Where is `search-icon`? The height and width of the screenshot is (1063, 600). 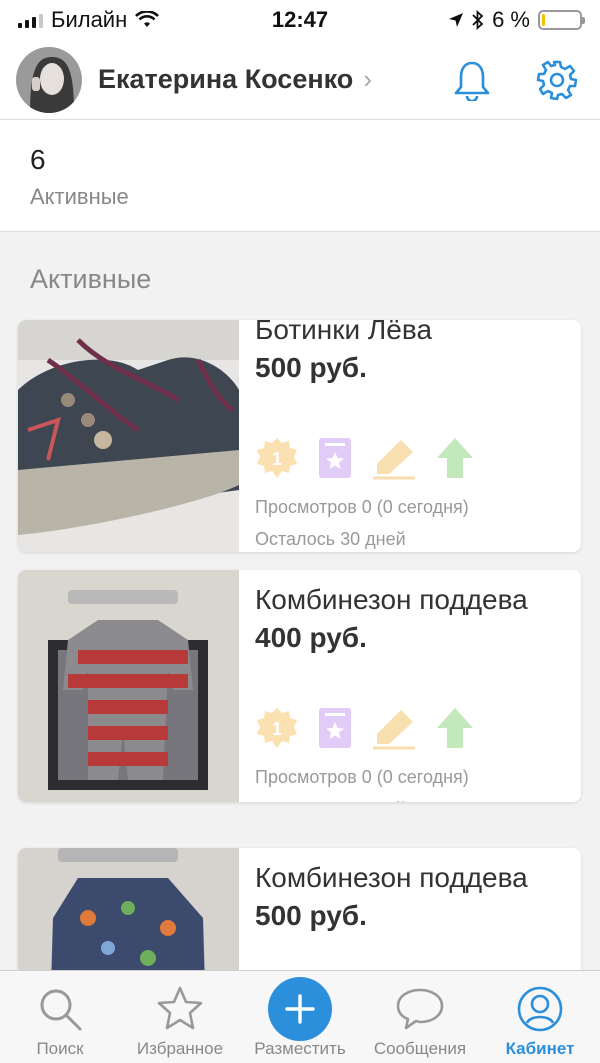
search-icon is located at coordinates (61, 1010).